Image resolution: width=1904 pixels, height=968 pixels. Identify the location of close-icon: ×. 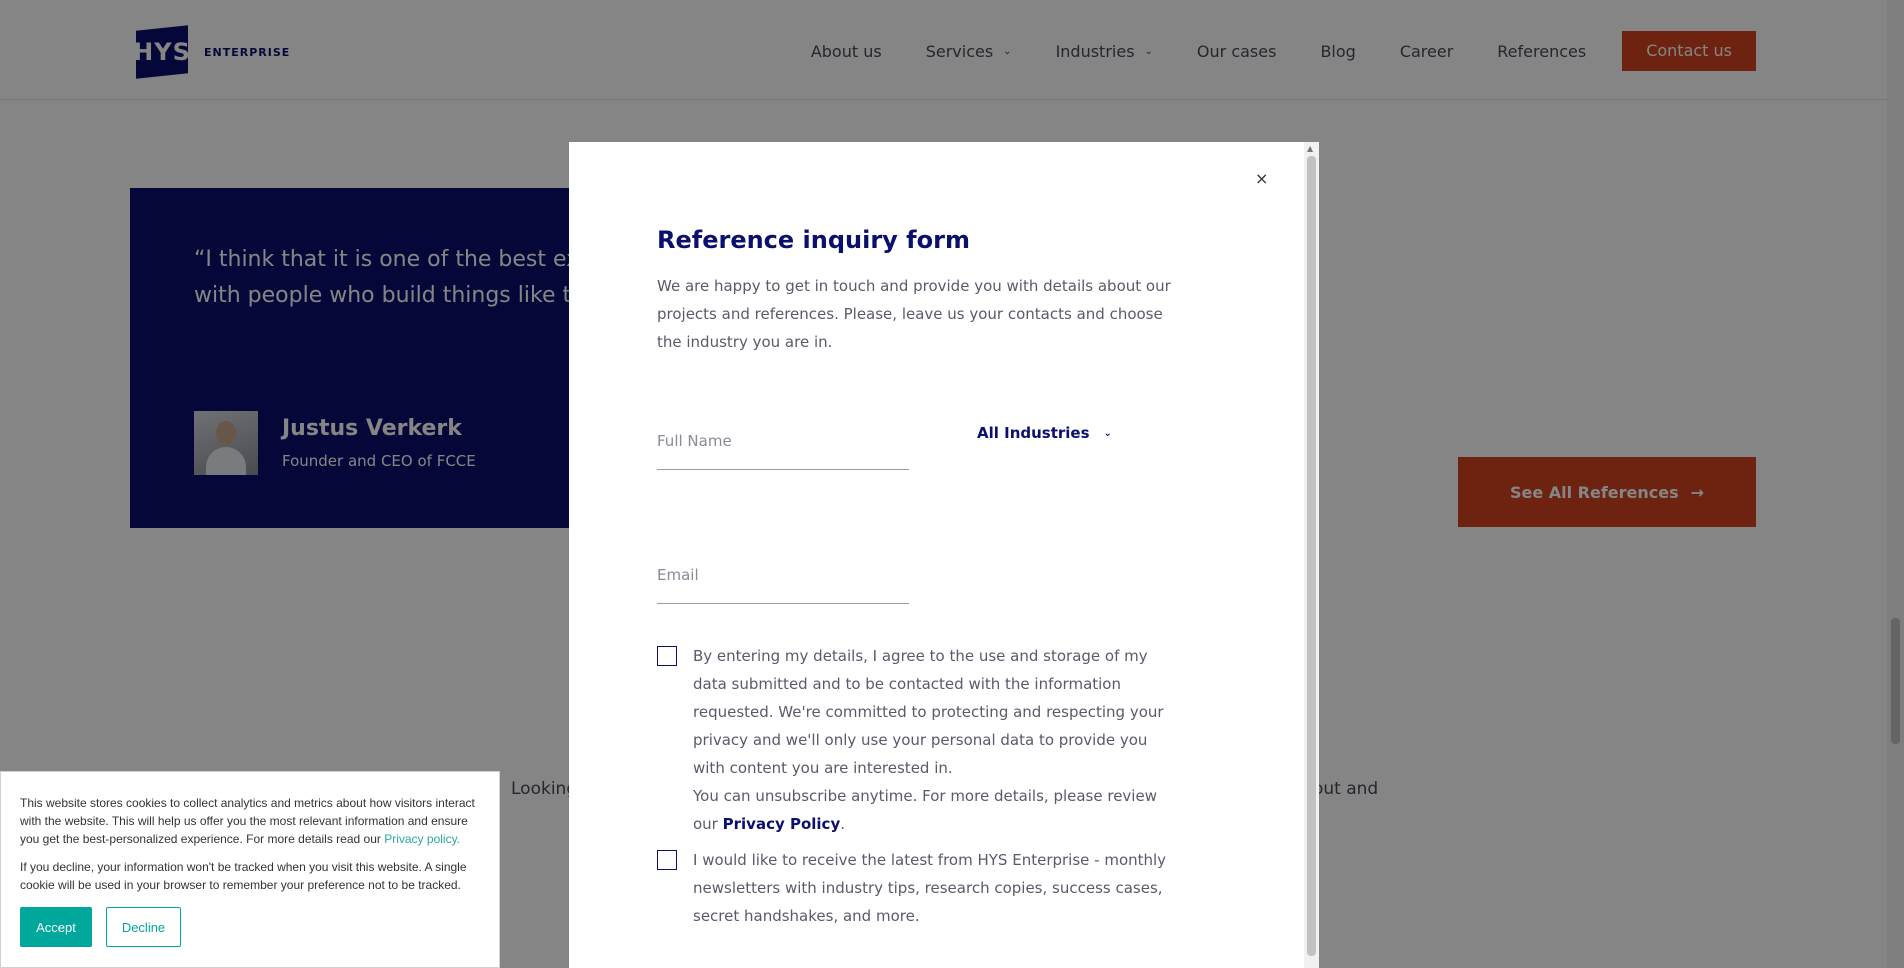
(1261, 178).